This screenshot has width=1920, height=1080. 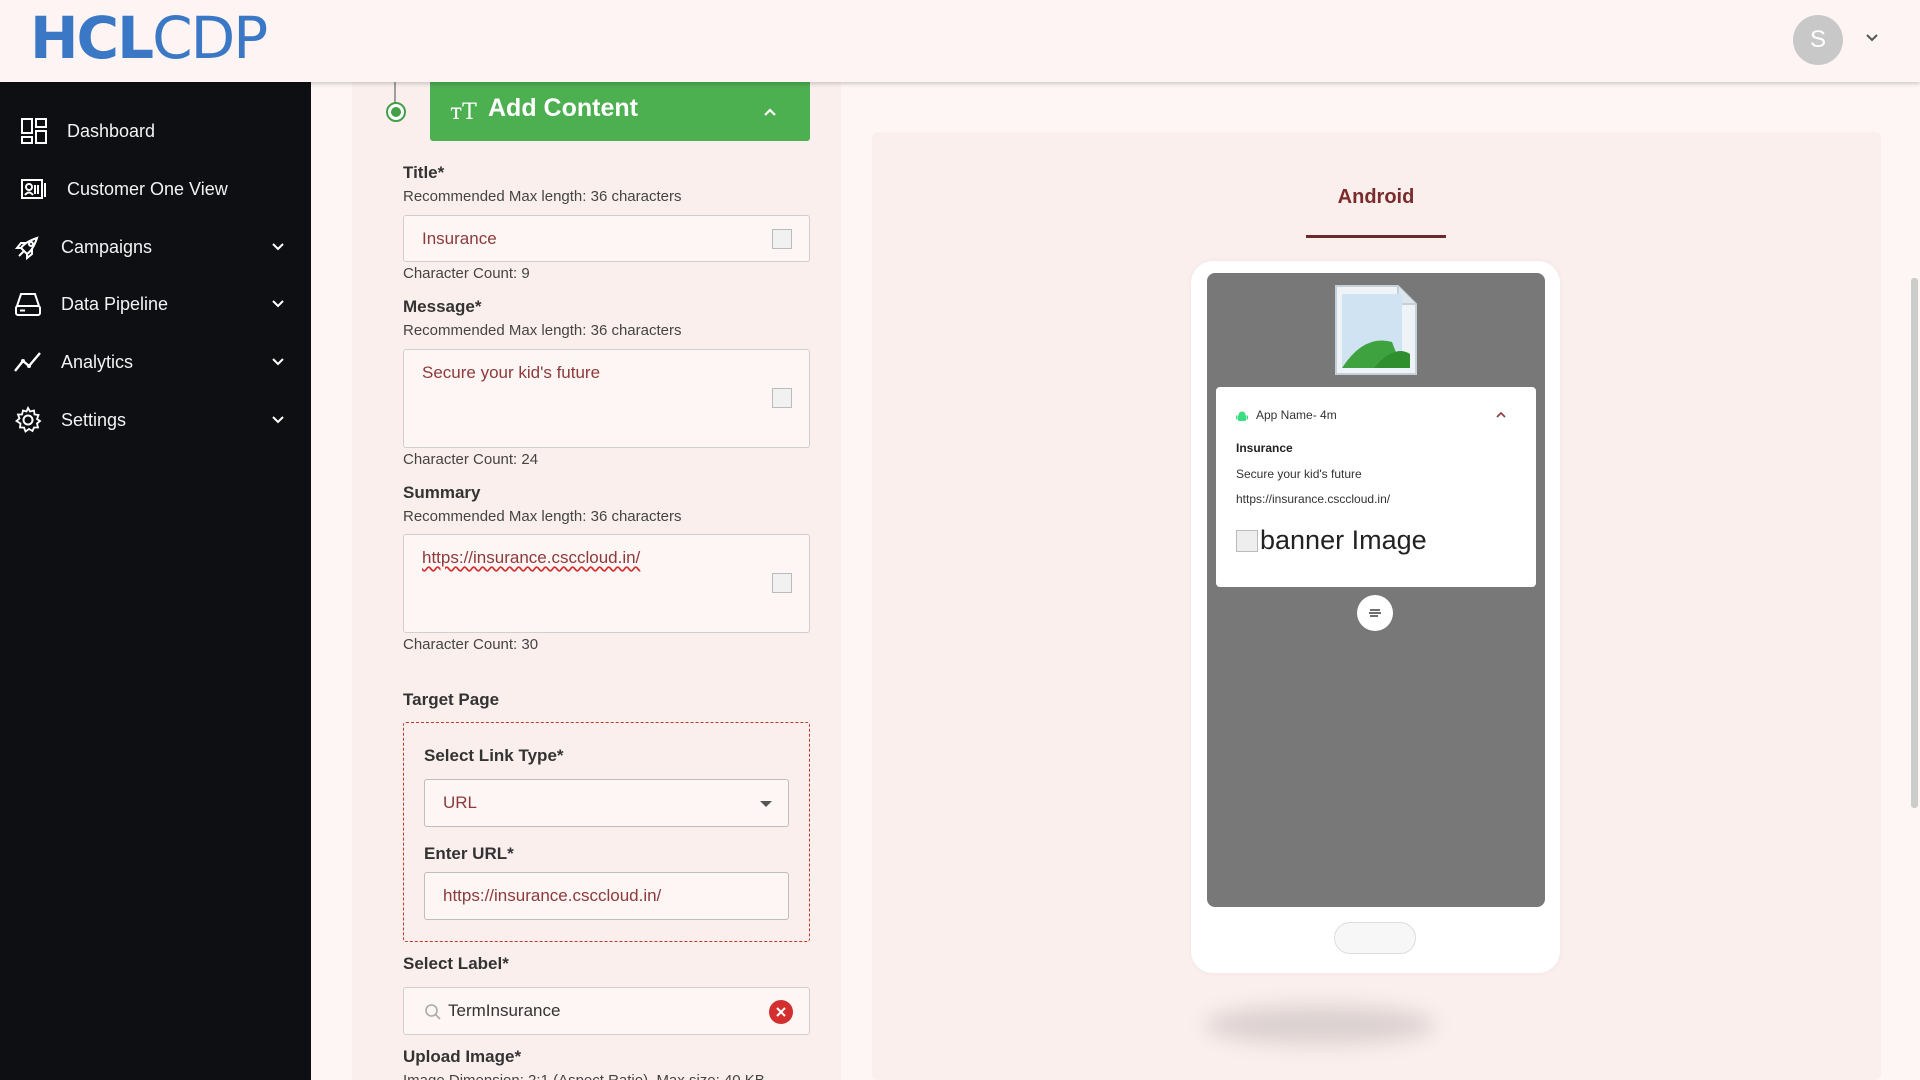 I want to click on expand-notification-button, so click(x=1375, y=613).